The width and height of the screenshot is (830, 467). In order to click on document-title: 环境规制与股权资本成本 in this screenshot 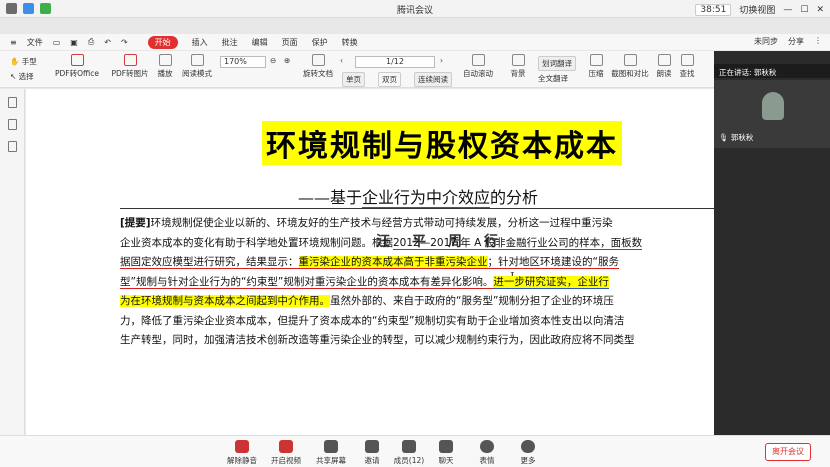, I will do `click(442, 143)`.